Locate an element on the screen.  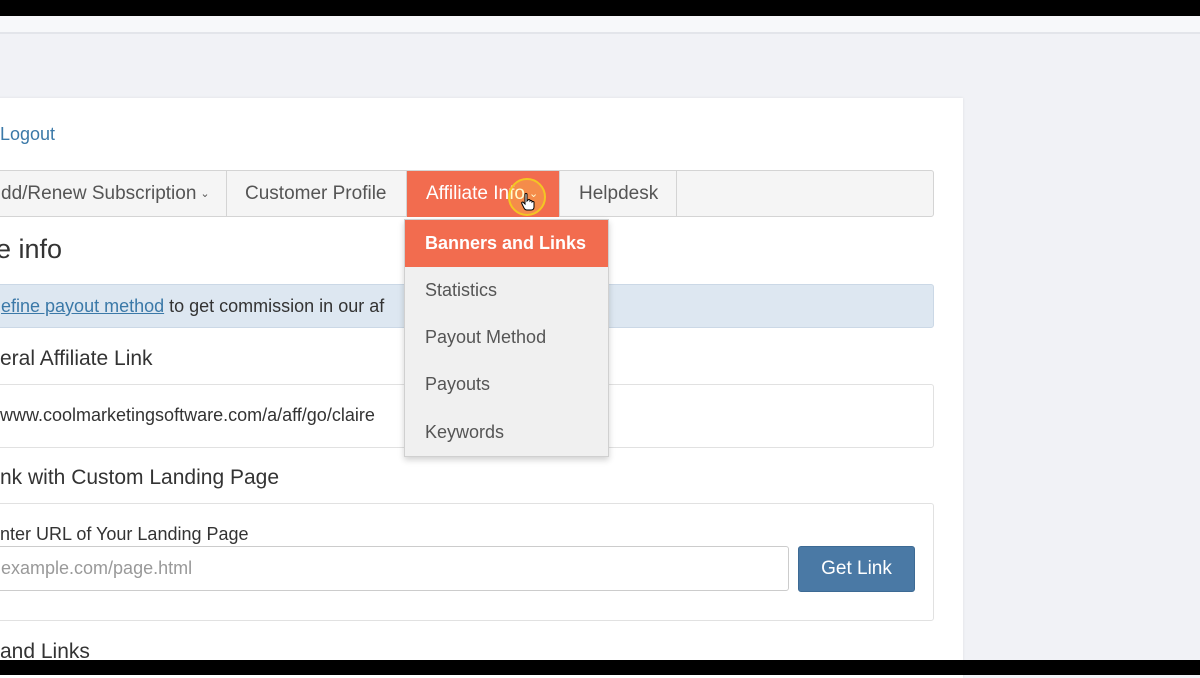
dropdown-item-banners-and-links: Banners and Links is located at coordinates (506, 243).